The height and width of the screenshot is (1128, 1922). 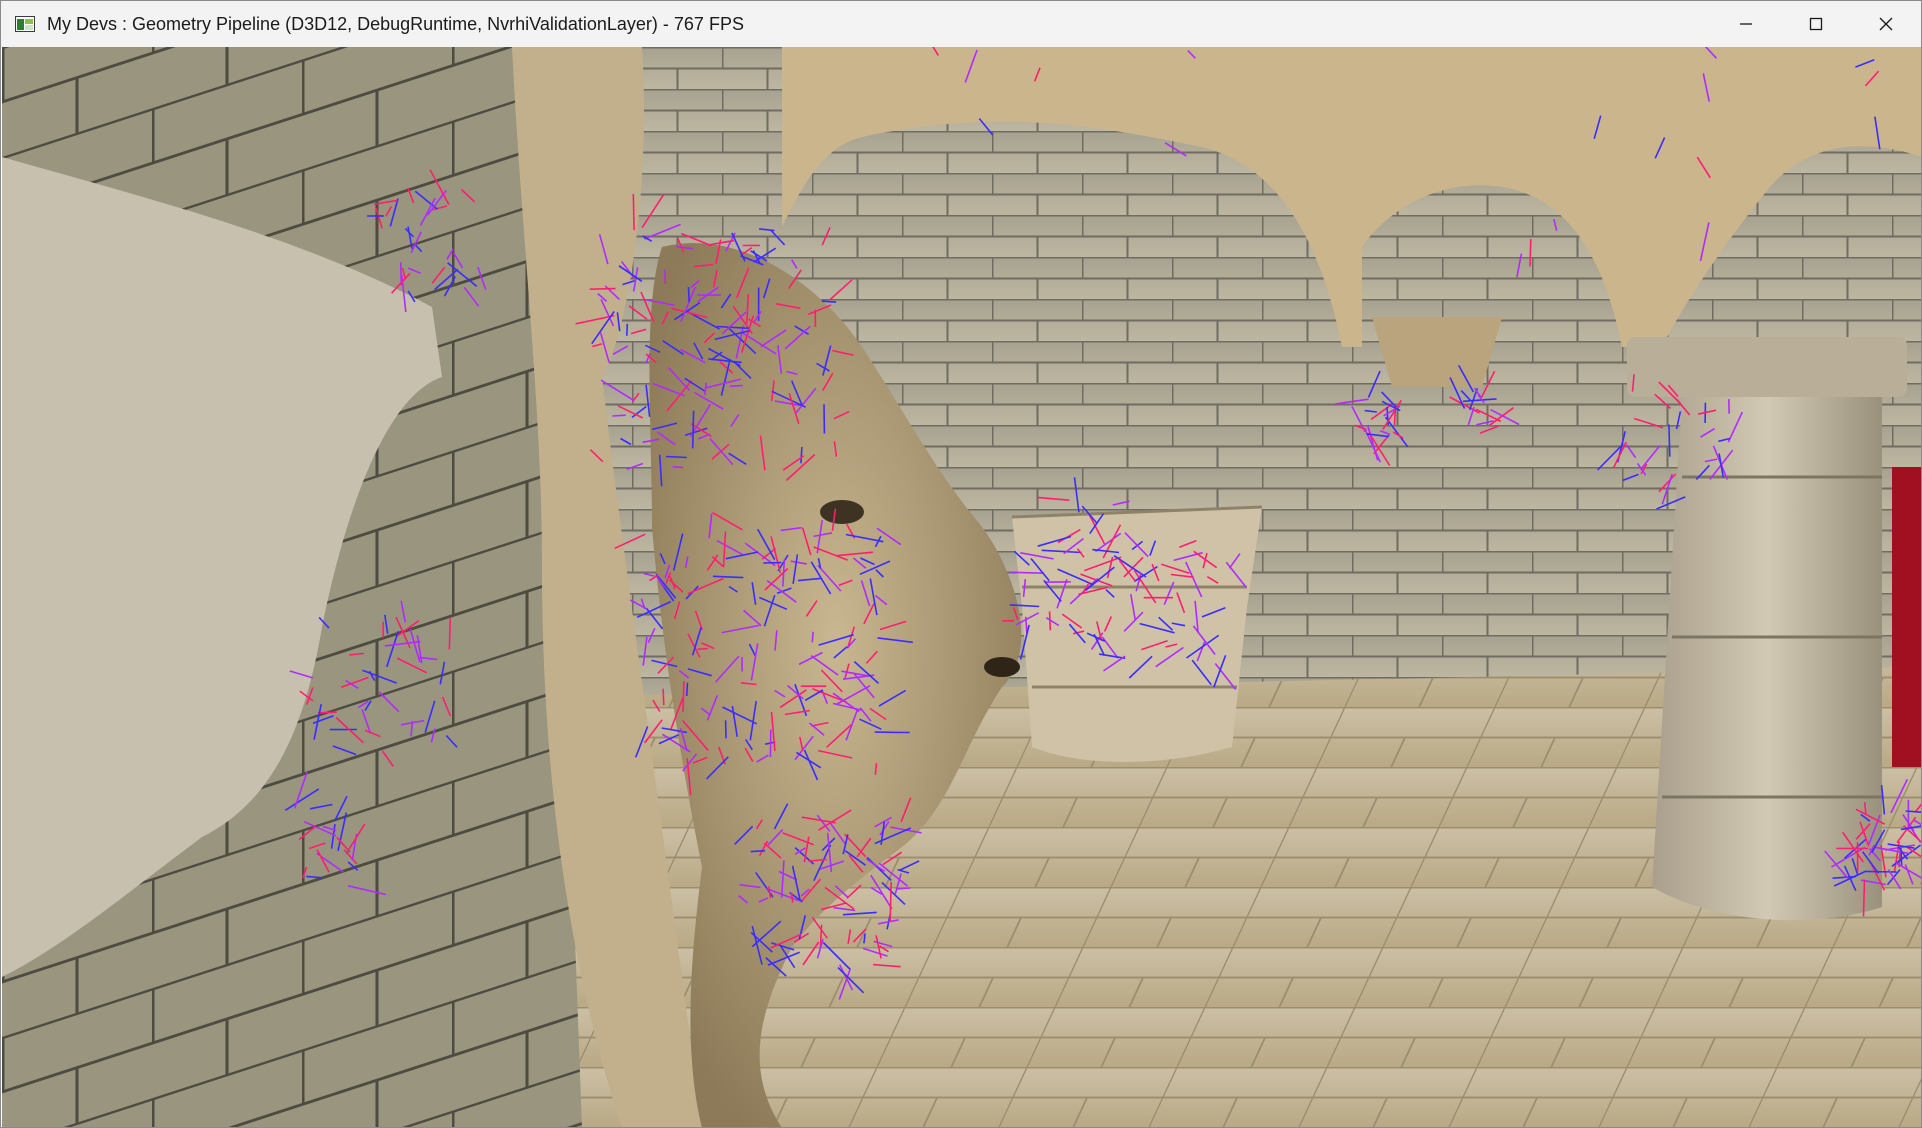 I want to click on maximize-icon, so click(x=1816, y=24).